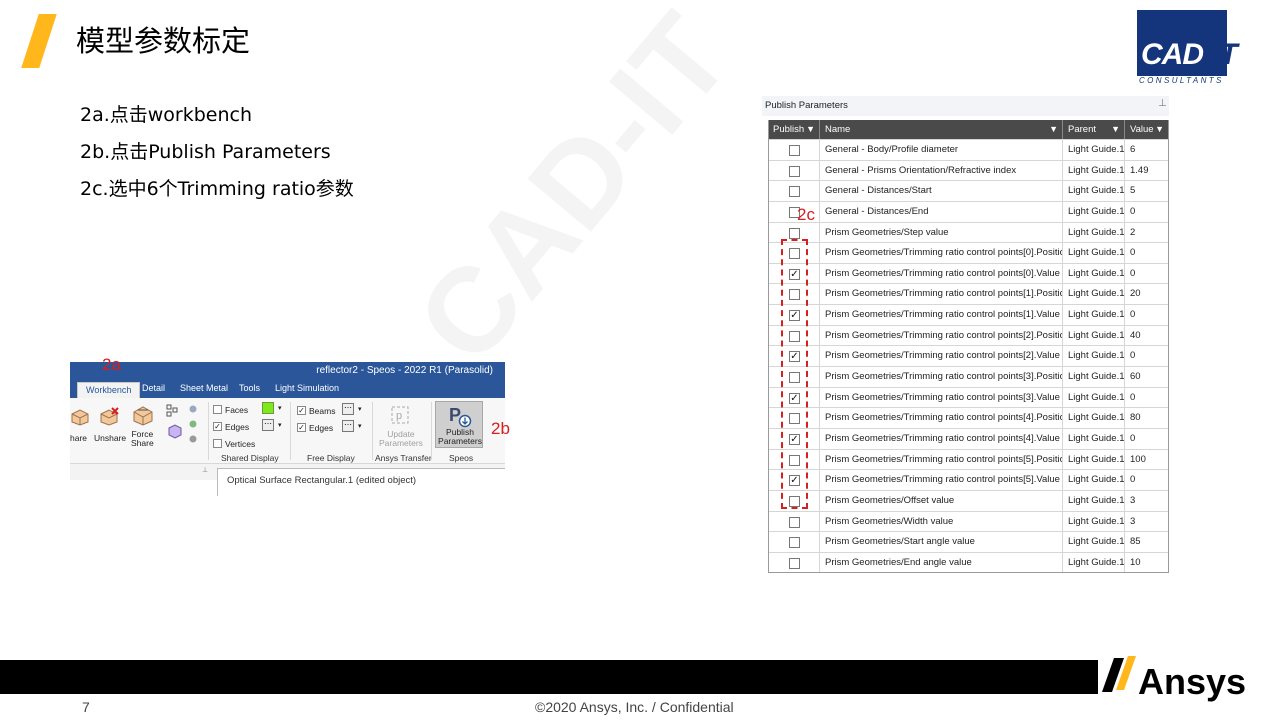  Describe the element at coordinates (217, 443) in the screenshot. I see `vertices-checkbox` at that location.